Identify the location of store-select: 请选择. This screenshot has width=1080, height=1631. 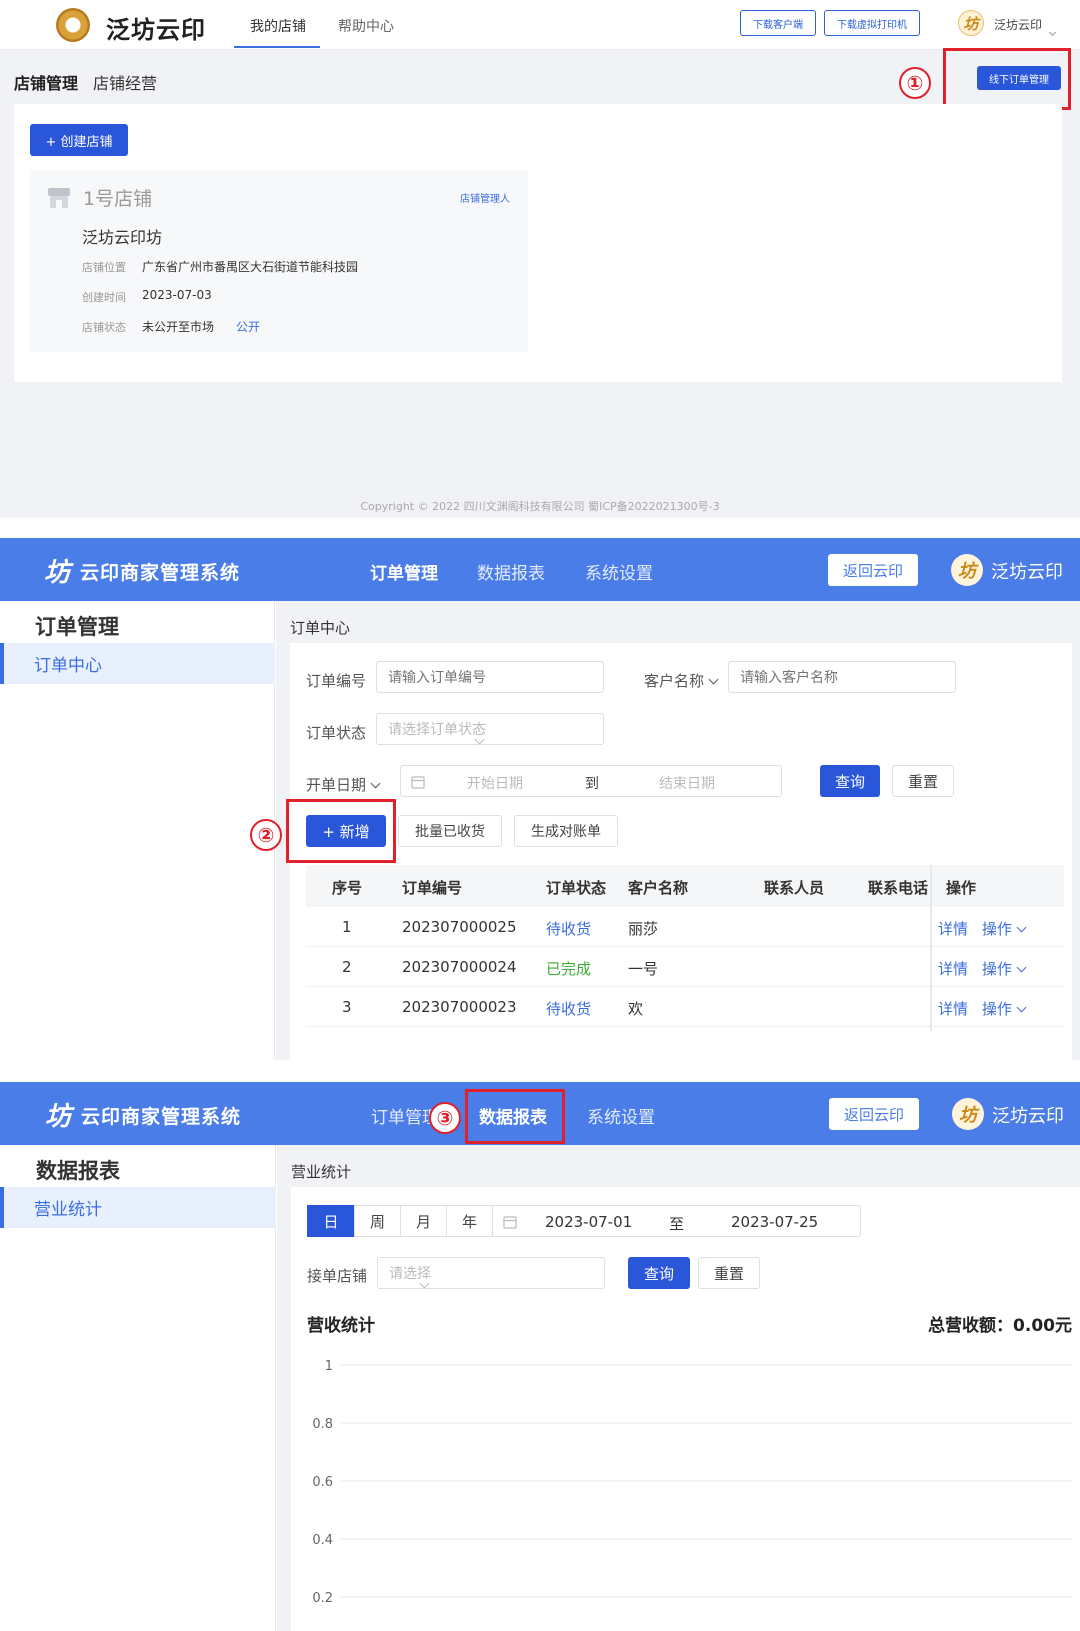
(491, 1273).